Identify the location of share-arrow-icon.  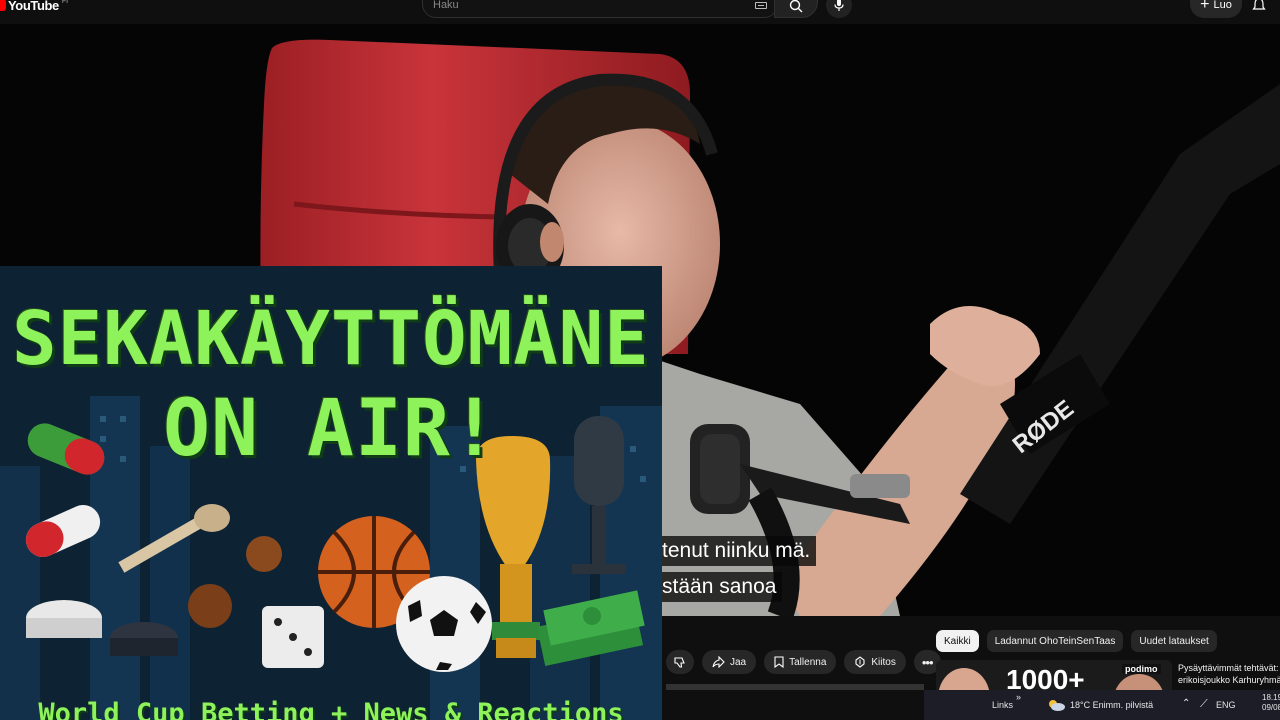
(718, 662).